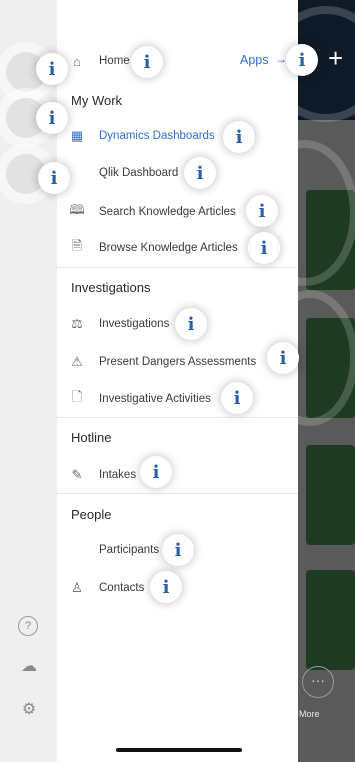 The image size is (355, 762). What do you see at coordinates (97, 100) in the screenshot?
I see `section-my-work: My Work` at bounding box center [97, 100].